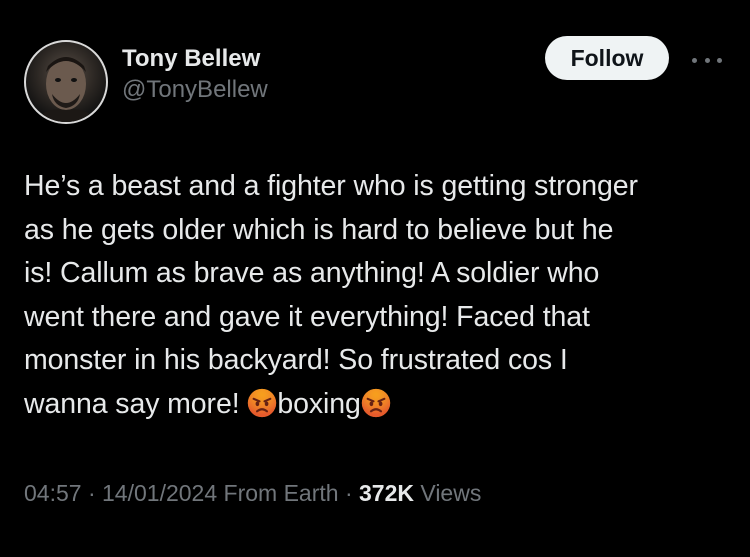 The height and width of the screenshot is (557, 750). I want to click on views-label: Views, so click(447, 493).